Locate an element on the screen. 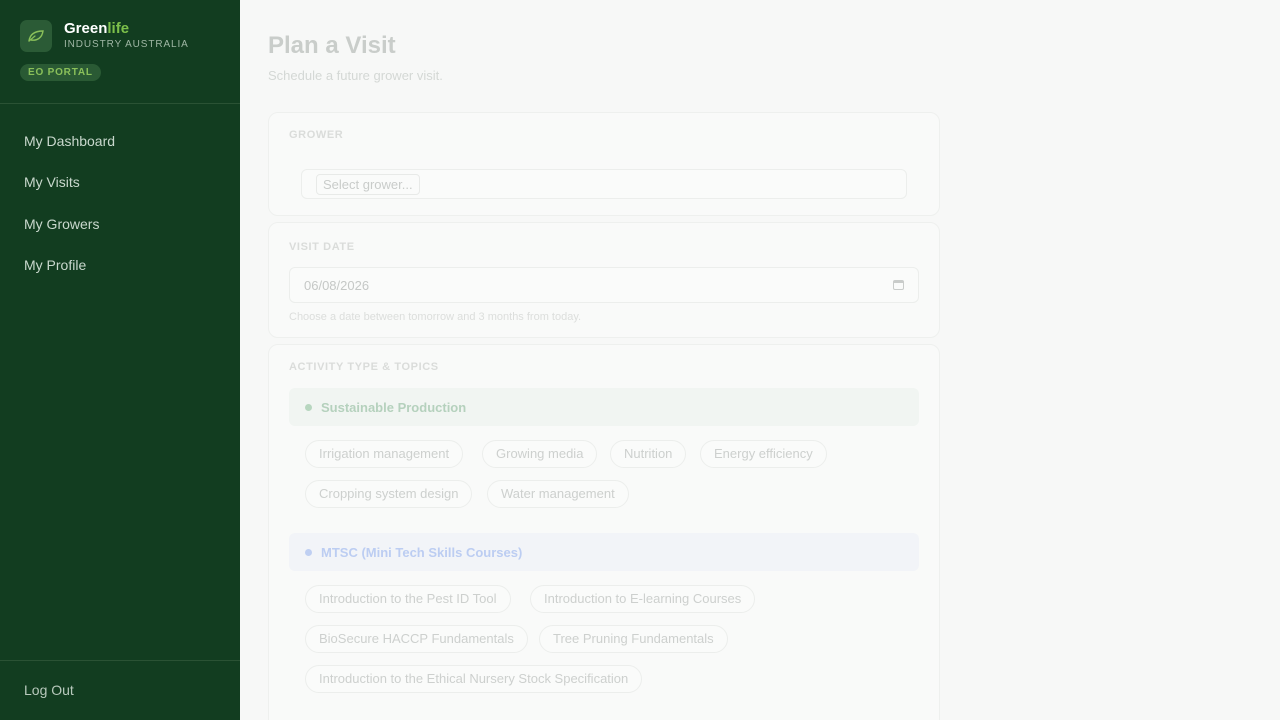 The image size is (1280, 720). nav-item-growers: My Growers is located at coordinates (120, 224).